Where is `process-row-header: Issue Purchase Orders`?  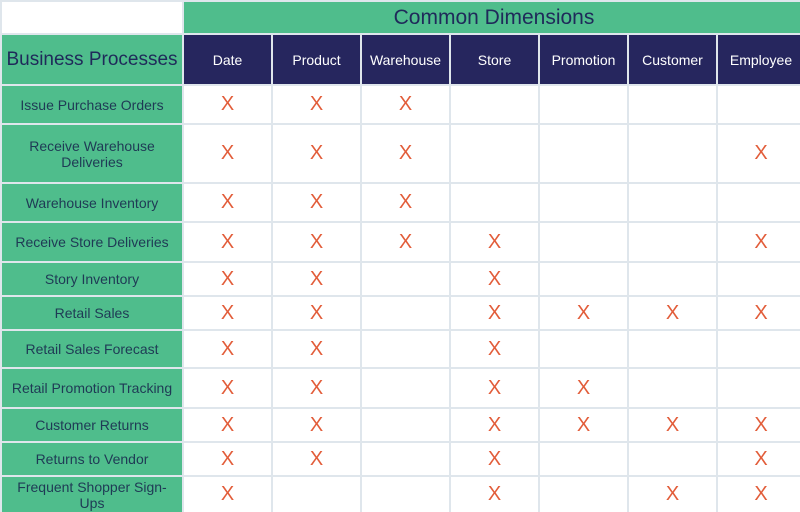 process-row-header: Issue Purchase Orders is located at coordinates (92, 104).